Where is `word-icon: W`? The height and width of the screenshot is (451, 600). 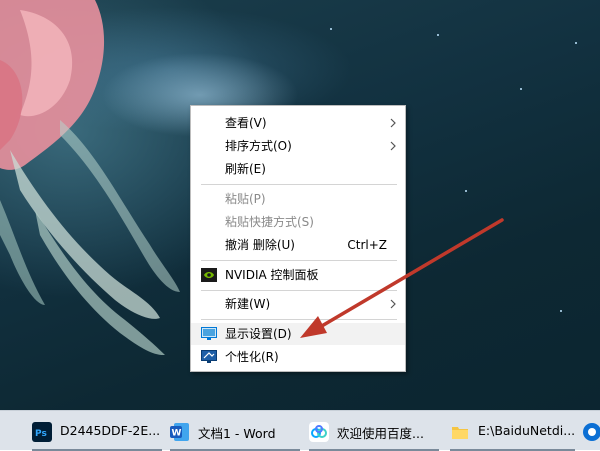
word-icon: W is located at coordinates (179, 432).